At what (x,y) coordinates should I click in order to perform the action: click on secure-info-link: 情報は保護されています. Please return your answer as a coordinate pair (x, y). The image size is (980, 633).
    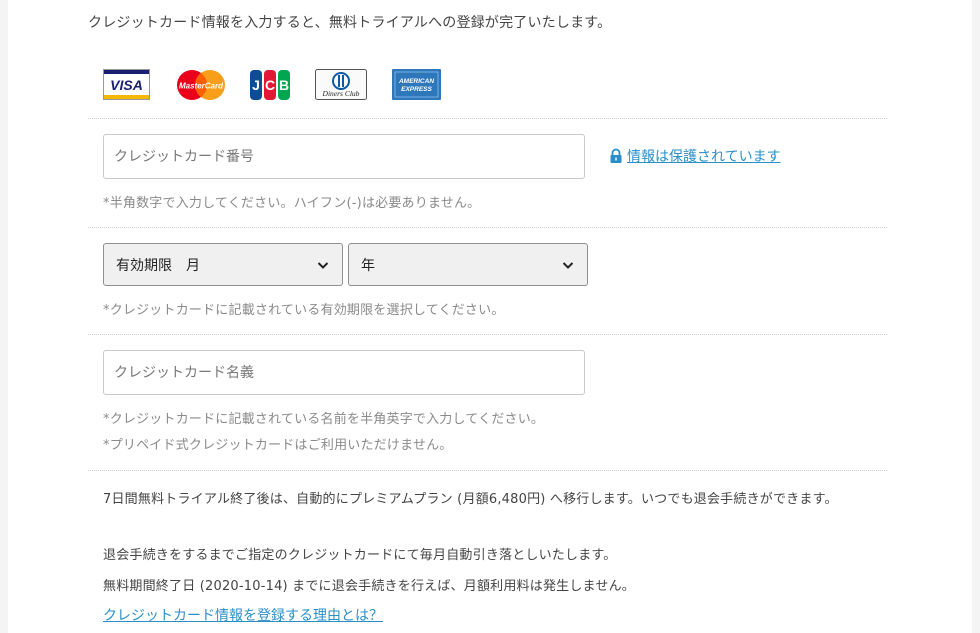
    Looking at the image, I should click on (695, 156).